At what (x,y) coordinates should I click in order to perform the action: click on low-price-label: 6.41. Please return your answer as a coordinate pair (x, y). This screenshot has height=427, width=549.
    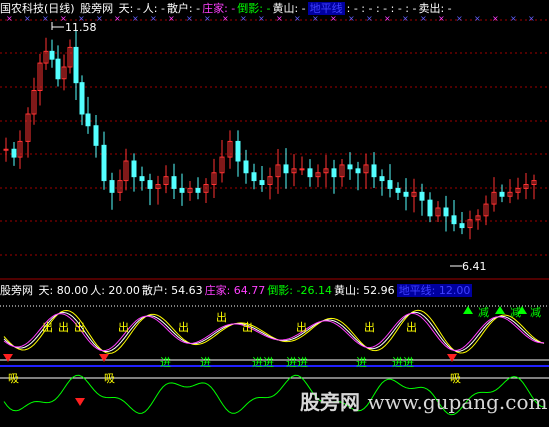
    Looking at the image, I should click on (474, 266).